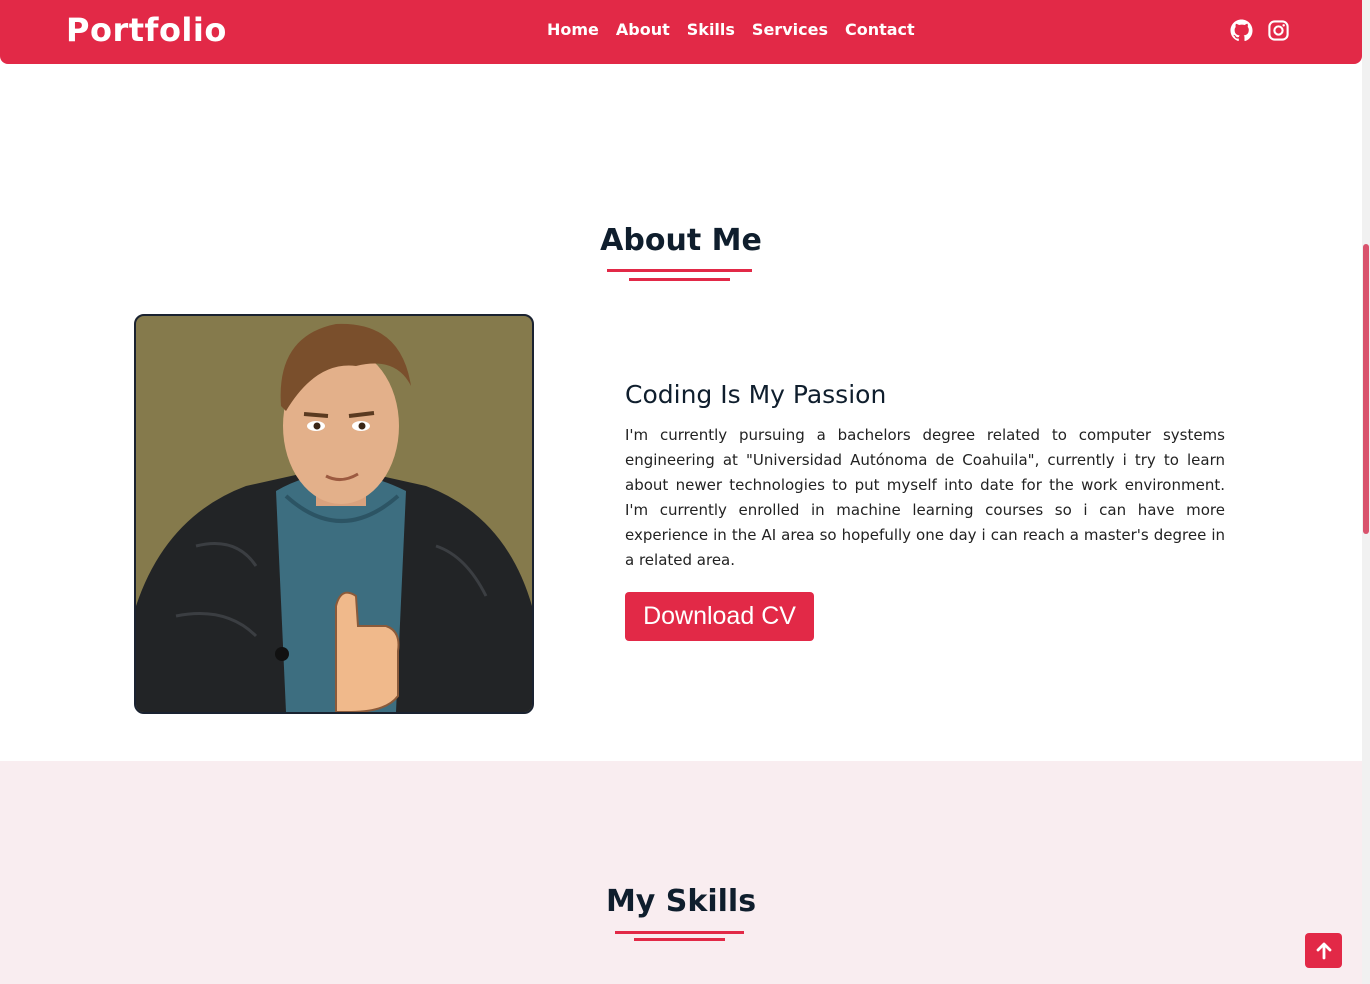 The width and height of the screenshot is (1370, 984). What do you see at coordinates (679, 270) in the screenshot?
I see `title-underline` at bounding box center [679, 270].